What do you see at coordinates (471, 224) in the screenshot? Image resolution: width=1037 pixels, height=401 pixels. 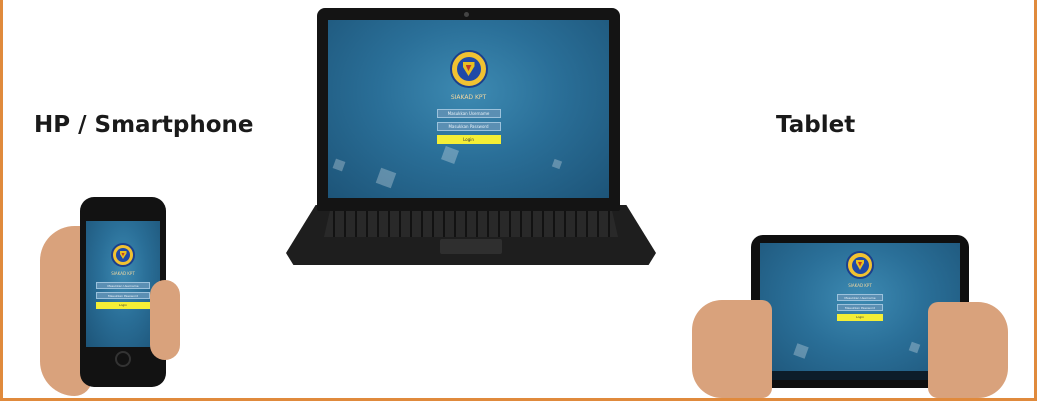 I see `laptop-keyboard` at bounding box center [471, 224].